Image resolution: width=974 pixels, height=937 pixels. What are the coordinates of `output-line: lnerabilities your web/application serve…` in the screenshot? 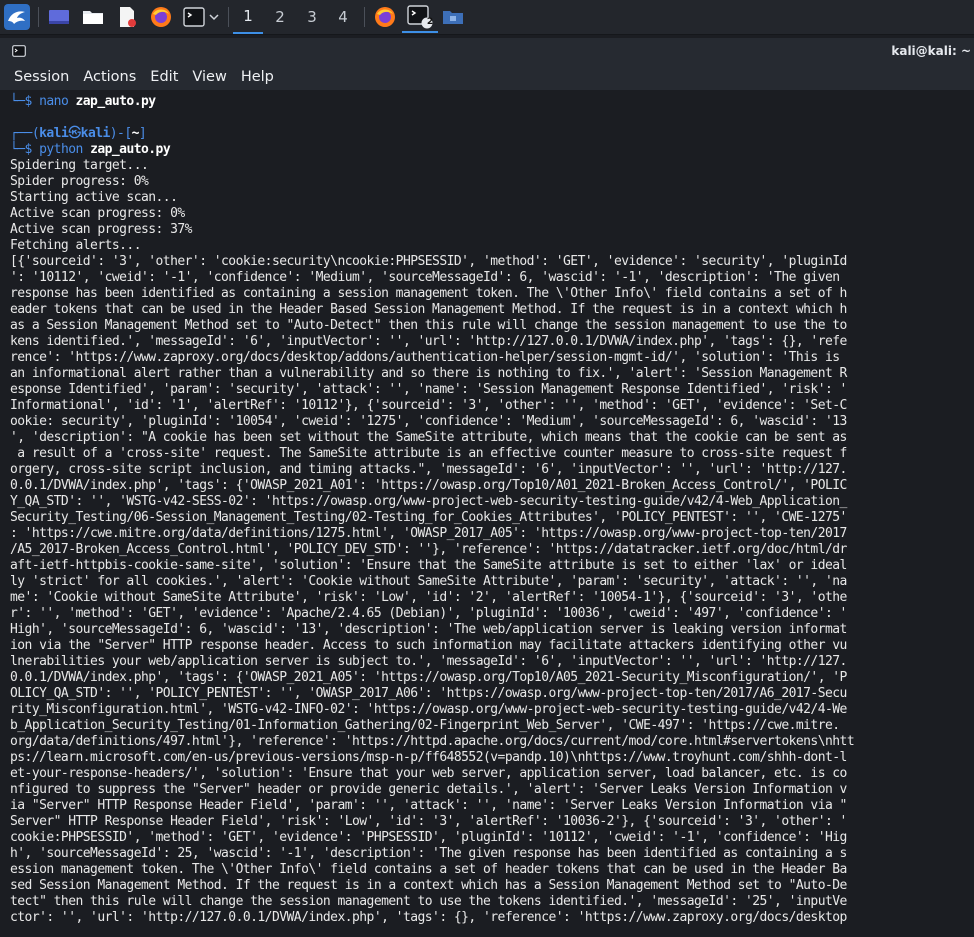 It's located at (428, 661).